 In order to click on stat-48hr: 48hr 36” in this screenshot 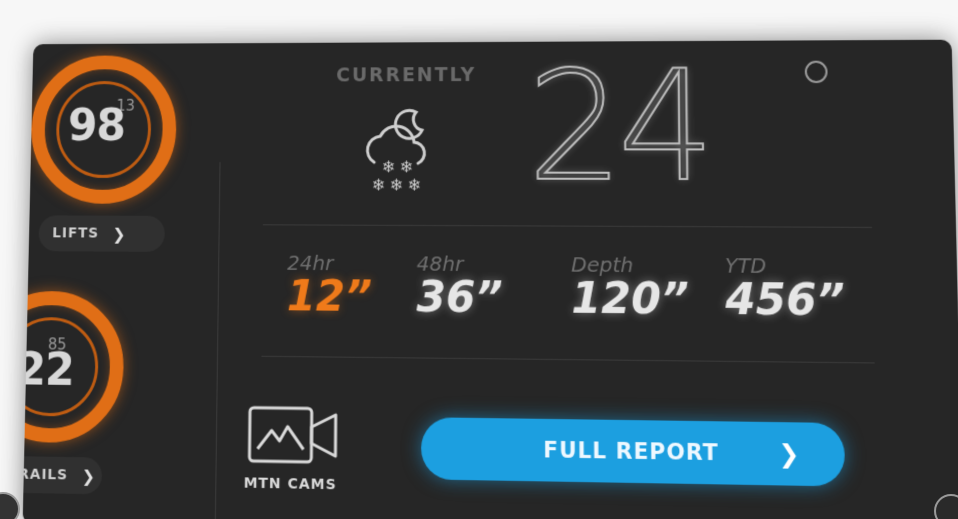, I will do `click(459, 286)`.